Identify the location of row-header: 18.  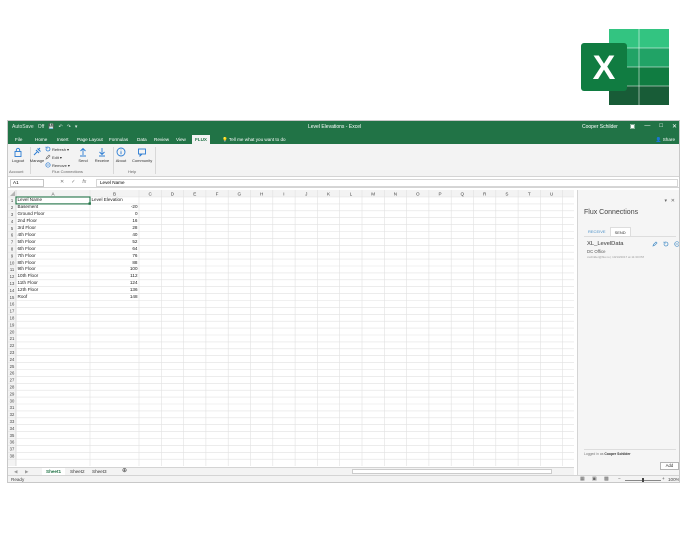
(12, 318).